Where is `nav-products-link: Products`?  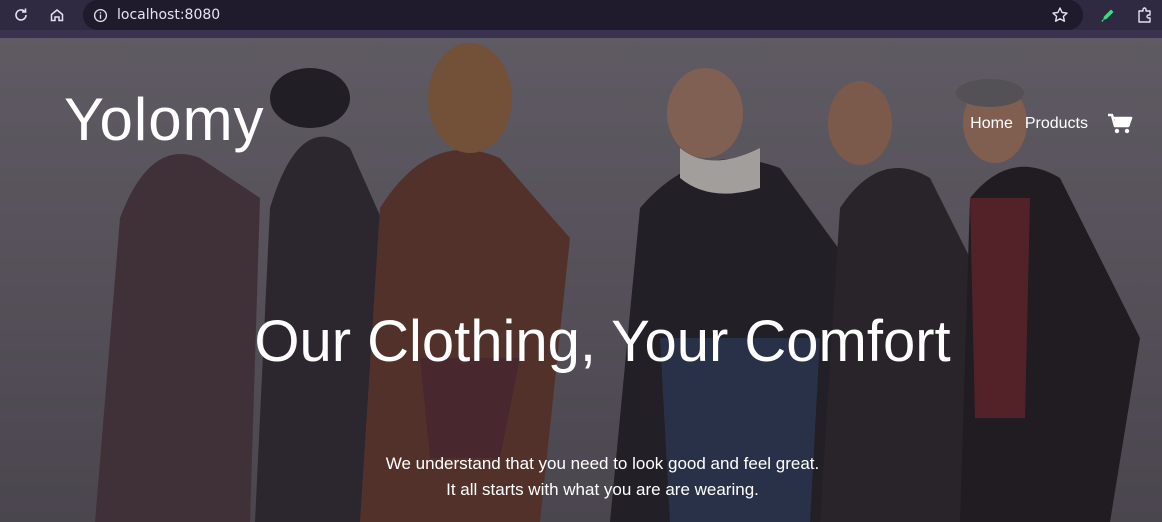
nav-products-link: Products is located at coordinates (1056, 124).